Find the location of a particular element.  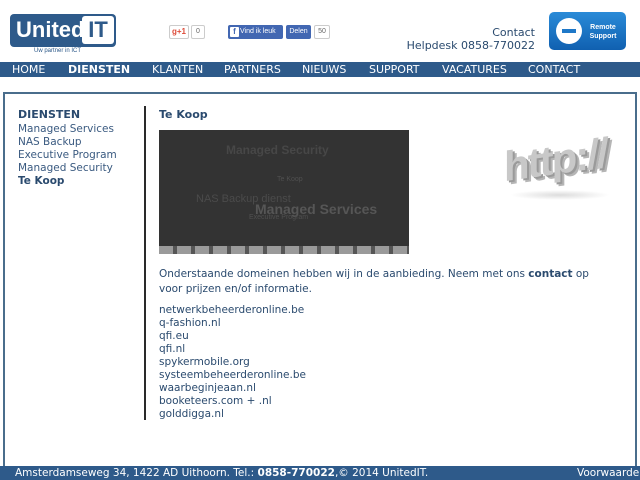

logo-tagline: Uw partner in ICT is located at coordinates (58, 51).